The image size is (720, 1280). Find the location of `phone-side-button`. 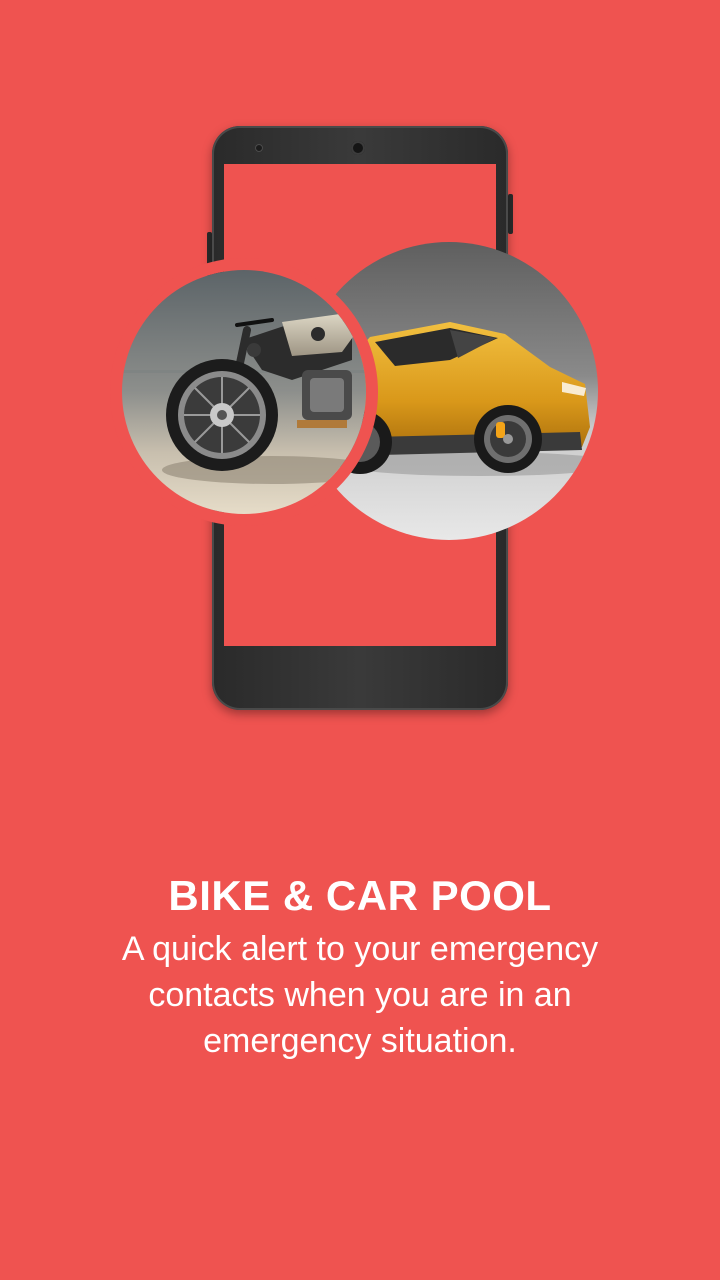

phone-side-button is located at coordinates (510, 214).